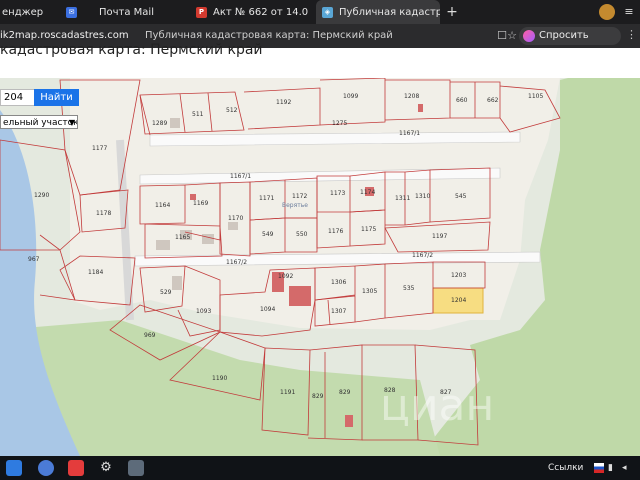  What do you see at coordinates (200, 203) in the screenshot?
I see `svg-text: 1169` at bounding box center [200, 203].